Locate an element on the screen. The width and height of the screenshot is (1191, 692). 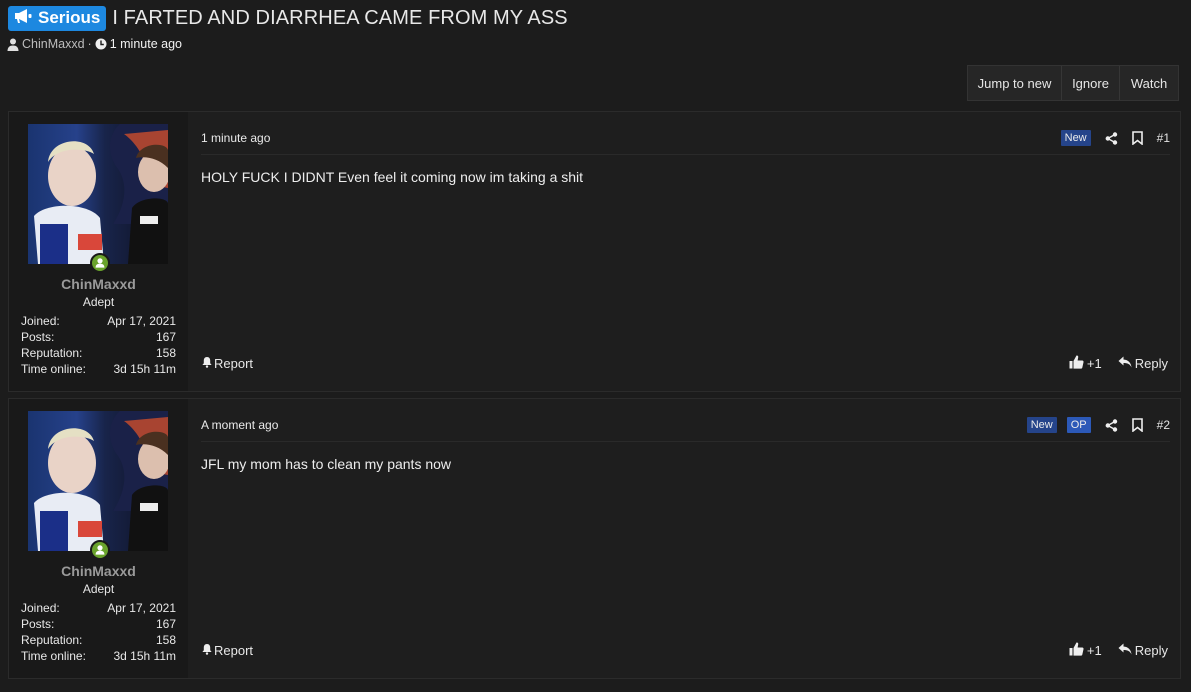
post-number: #2 is located at coordinates (1163, 425).